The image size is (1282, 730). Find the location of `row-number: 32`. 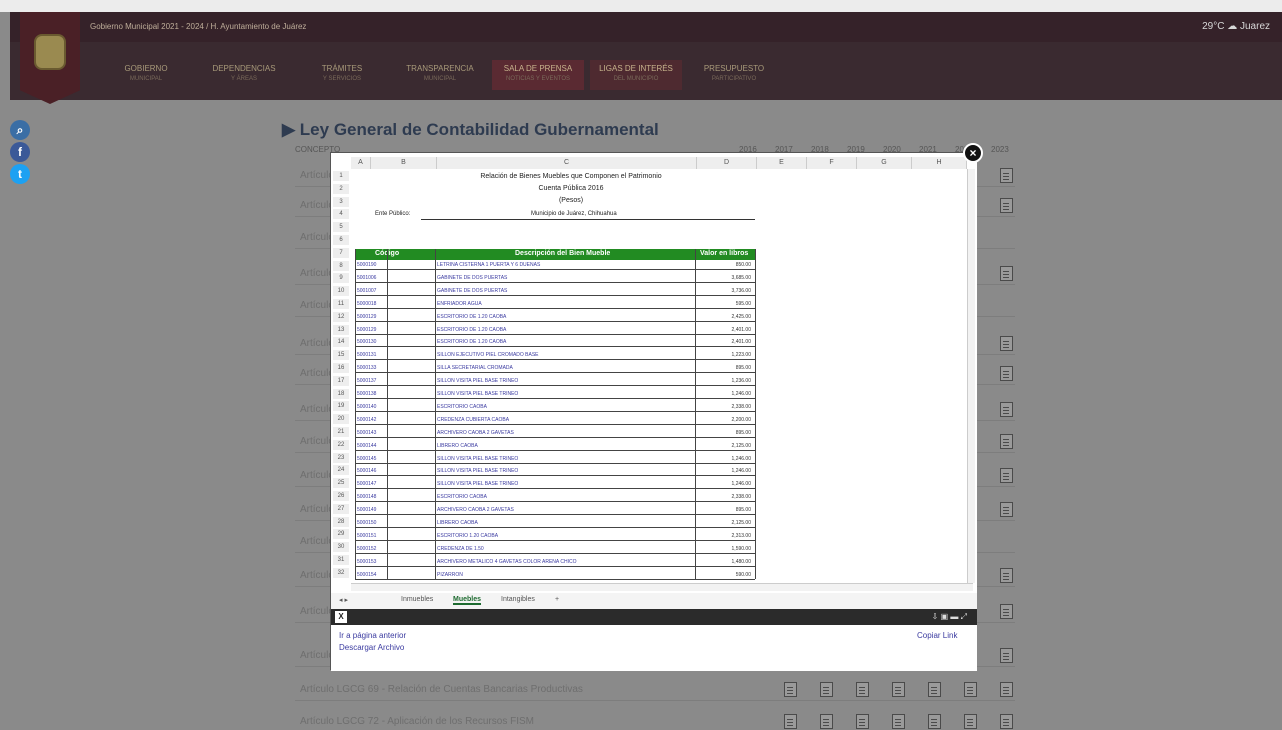

row-number: 32 is located at coordinates (341, 572).